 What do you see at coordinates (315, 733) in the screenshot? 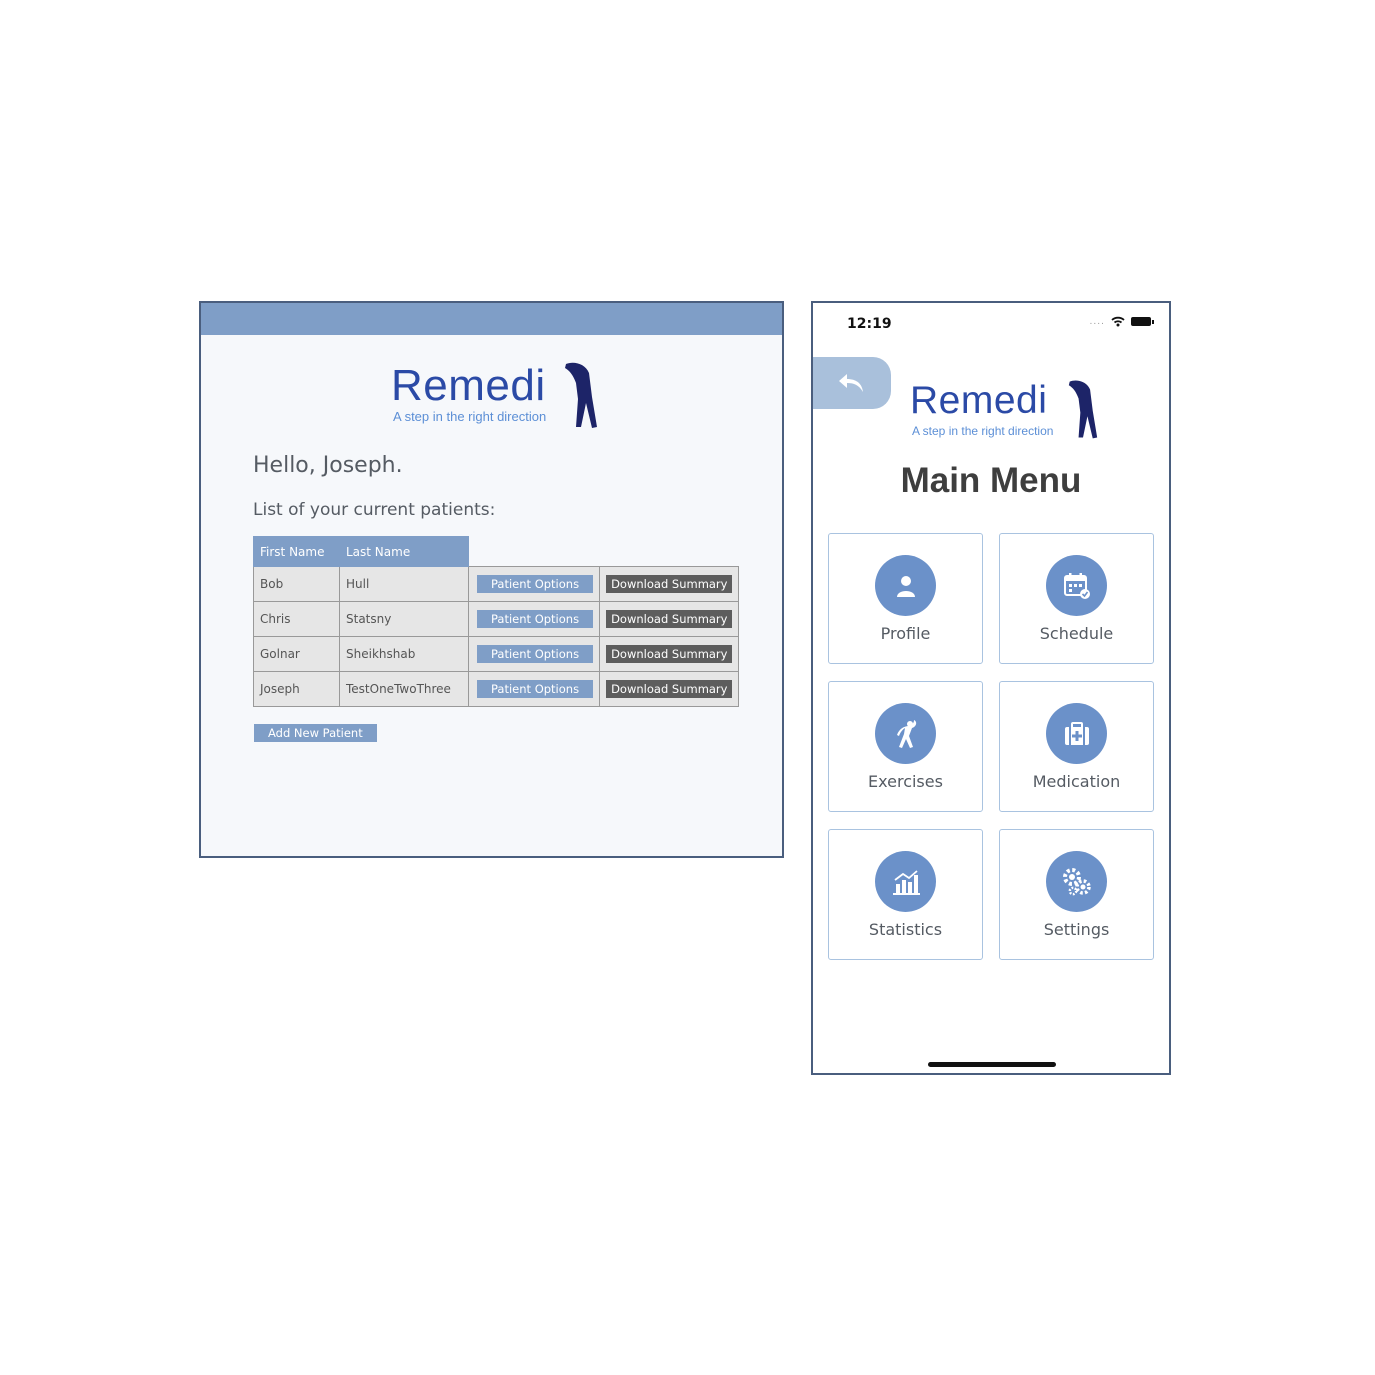
I see `add-new-patient-button: Add New Patient` at bounding box center [315, 733].